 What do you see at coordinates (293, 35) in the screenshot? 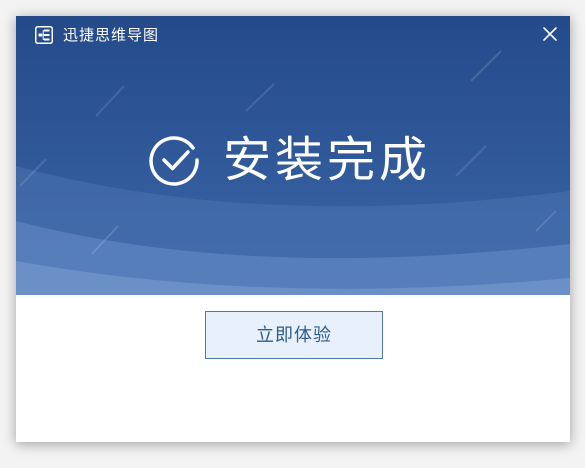
I see `title-bar: 迅捷思维导图` at bounding box center [293, 35].